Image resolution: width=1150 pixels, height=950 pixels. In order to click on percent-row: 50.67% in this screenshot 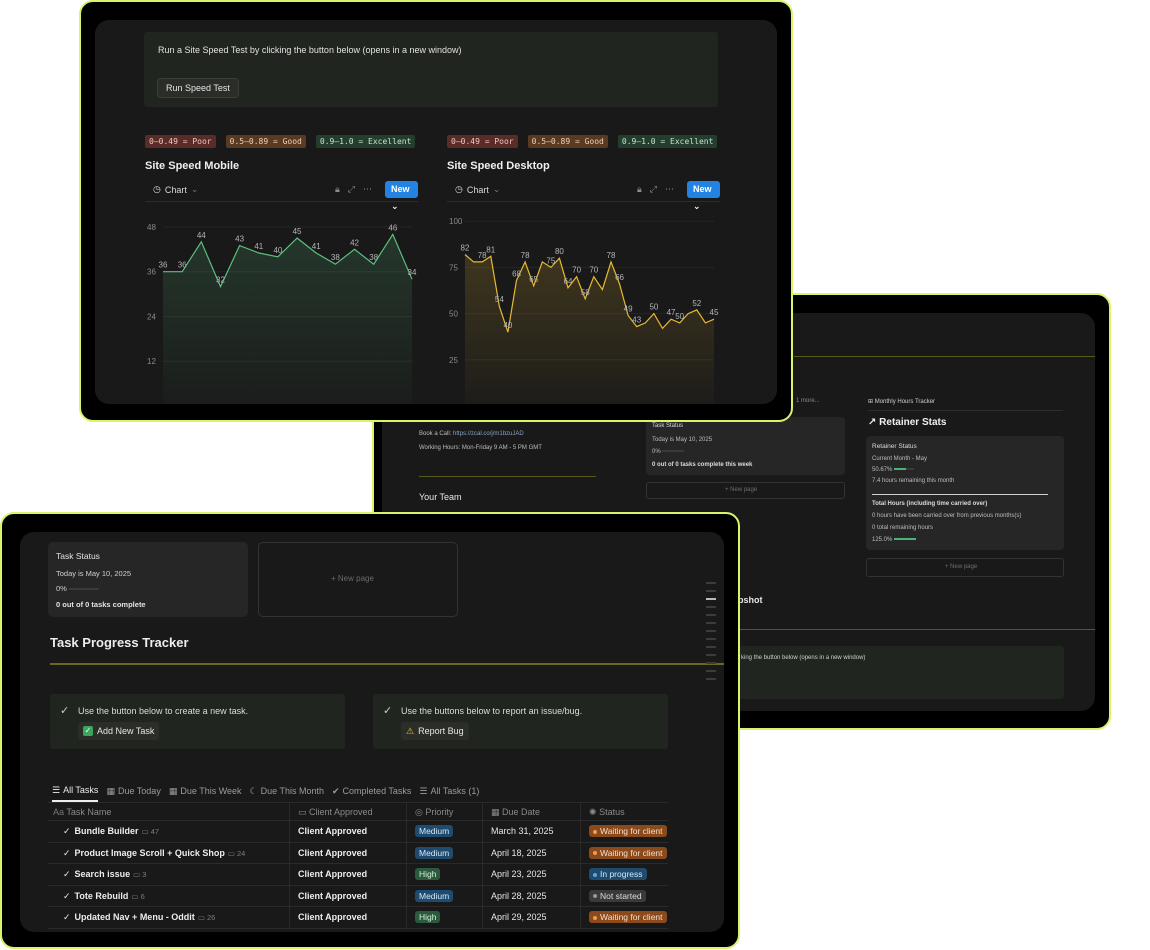, I will do `click(893, 470)`.